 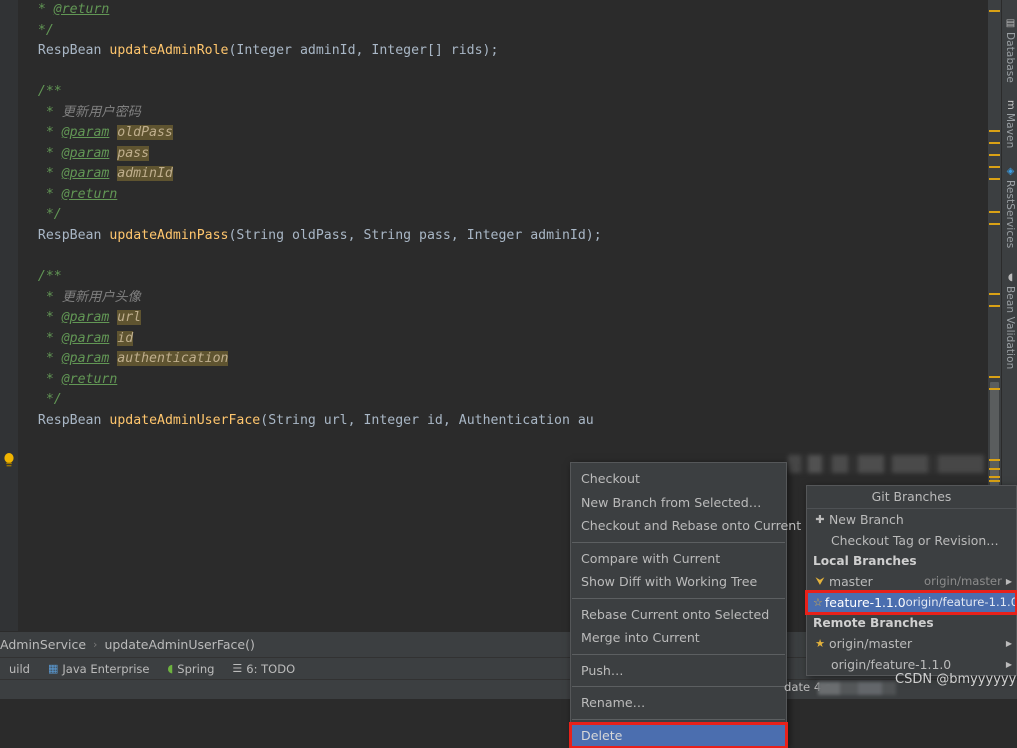 I want to click on git-branch-remote-origin-master: ★ origin/master ▶, so click(x=911, y=643).